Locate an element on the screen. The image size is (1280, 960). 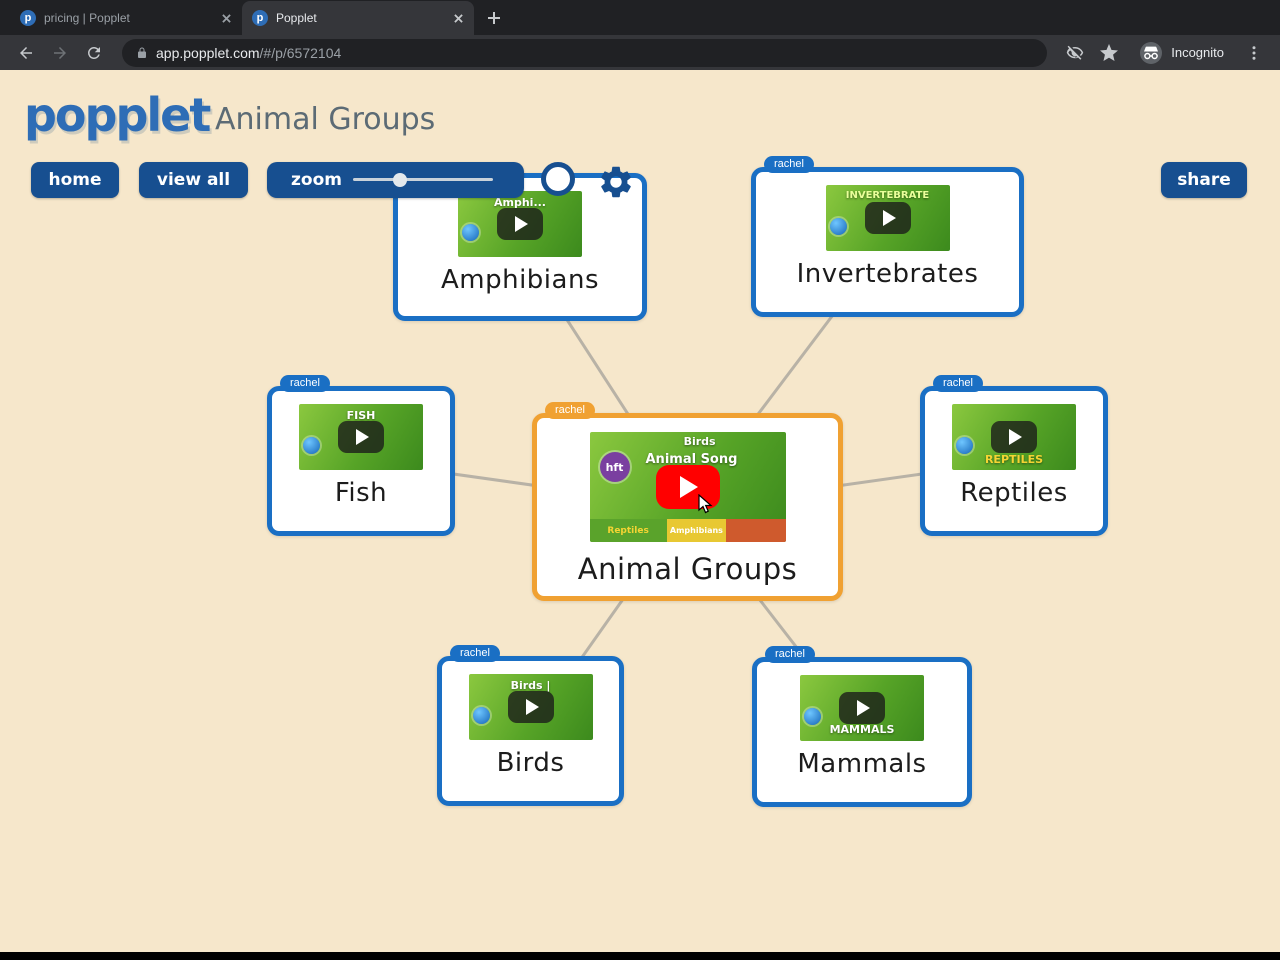
popplet-logo: popplet is located at coordinates (117, 115).